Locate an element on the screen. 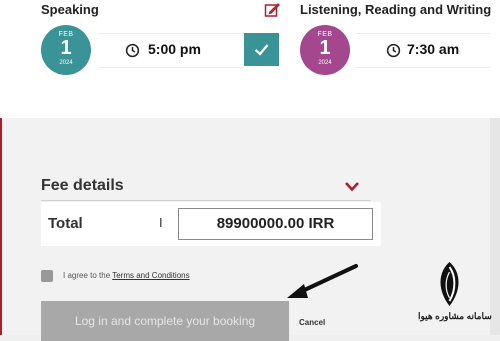 The width and height of the screenshot is (500, 341). login-complete-booking-button: Log in and complete your booking is located at coordinates (165, 321).